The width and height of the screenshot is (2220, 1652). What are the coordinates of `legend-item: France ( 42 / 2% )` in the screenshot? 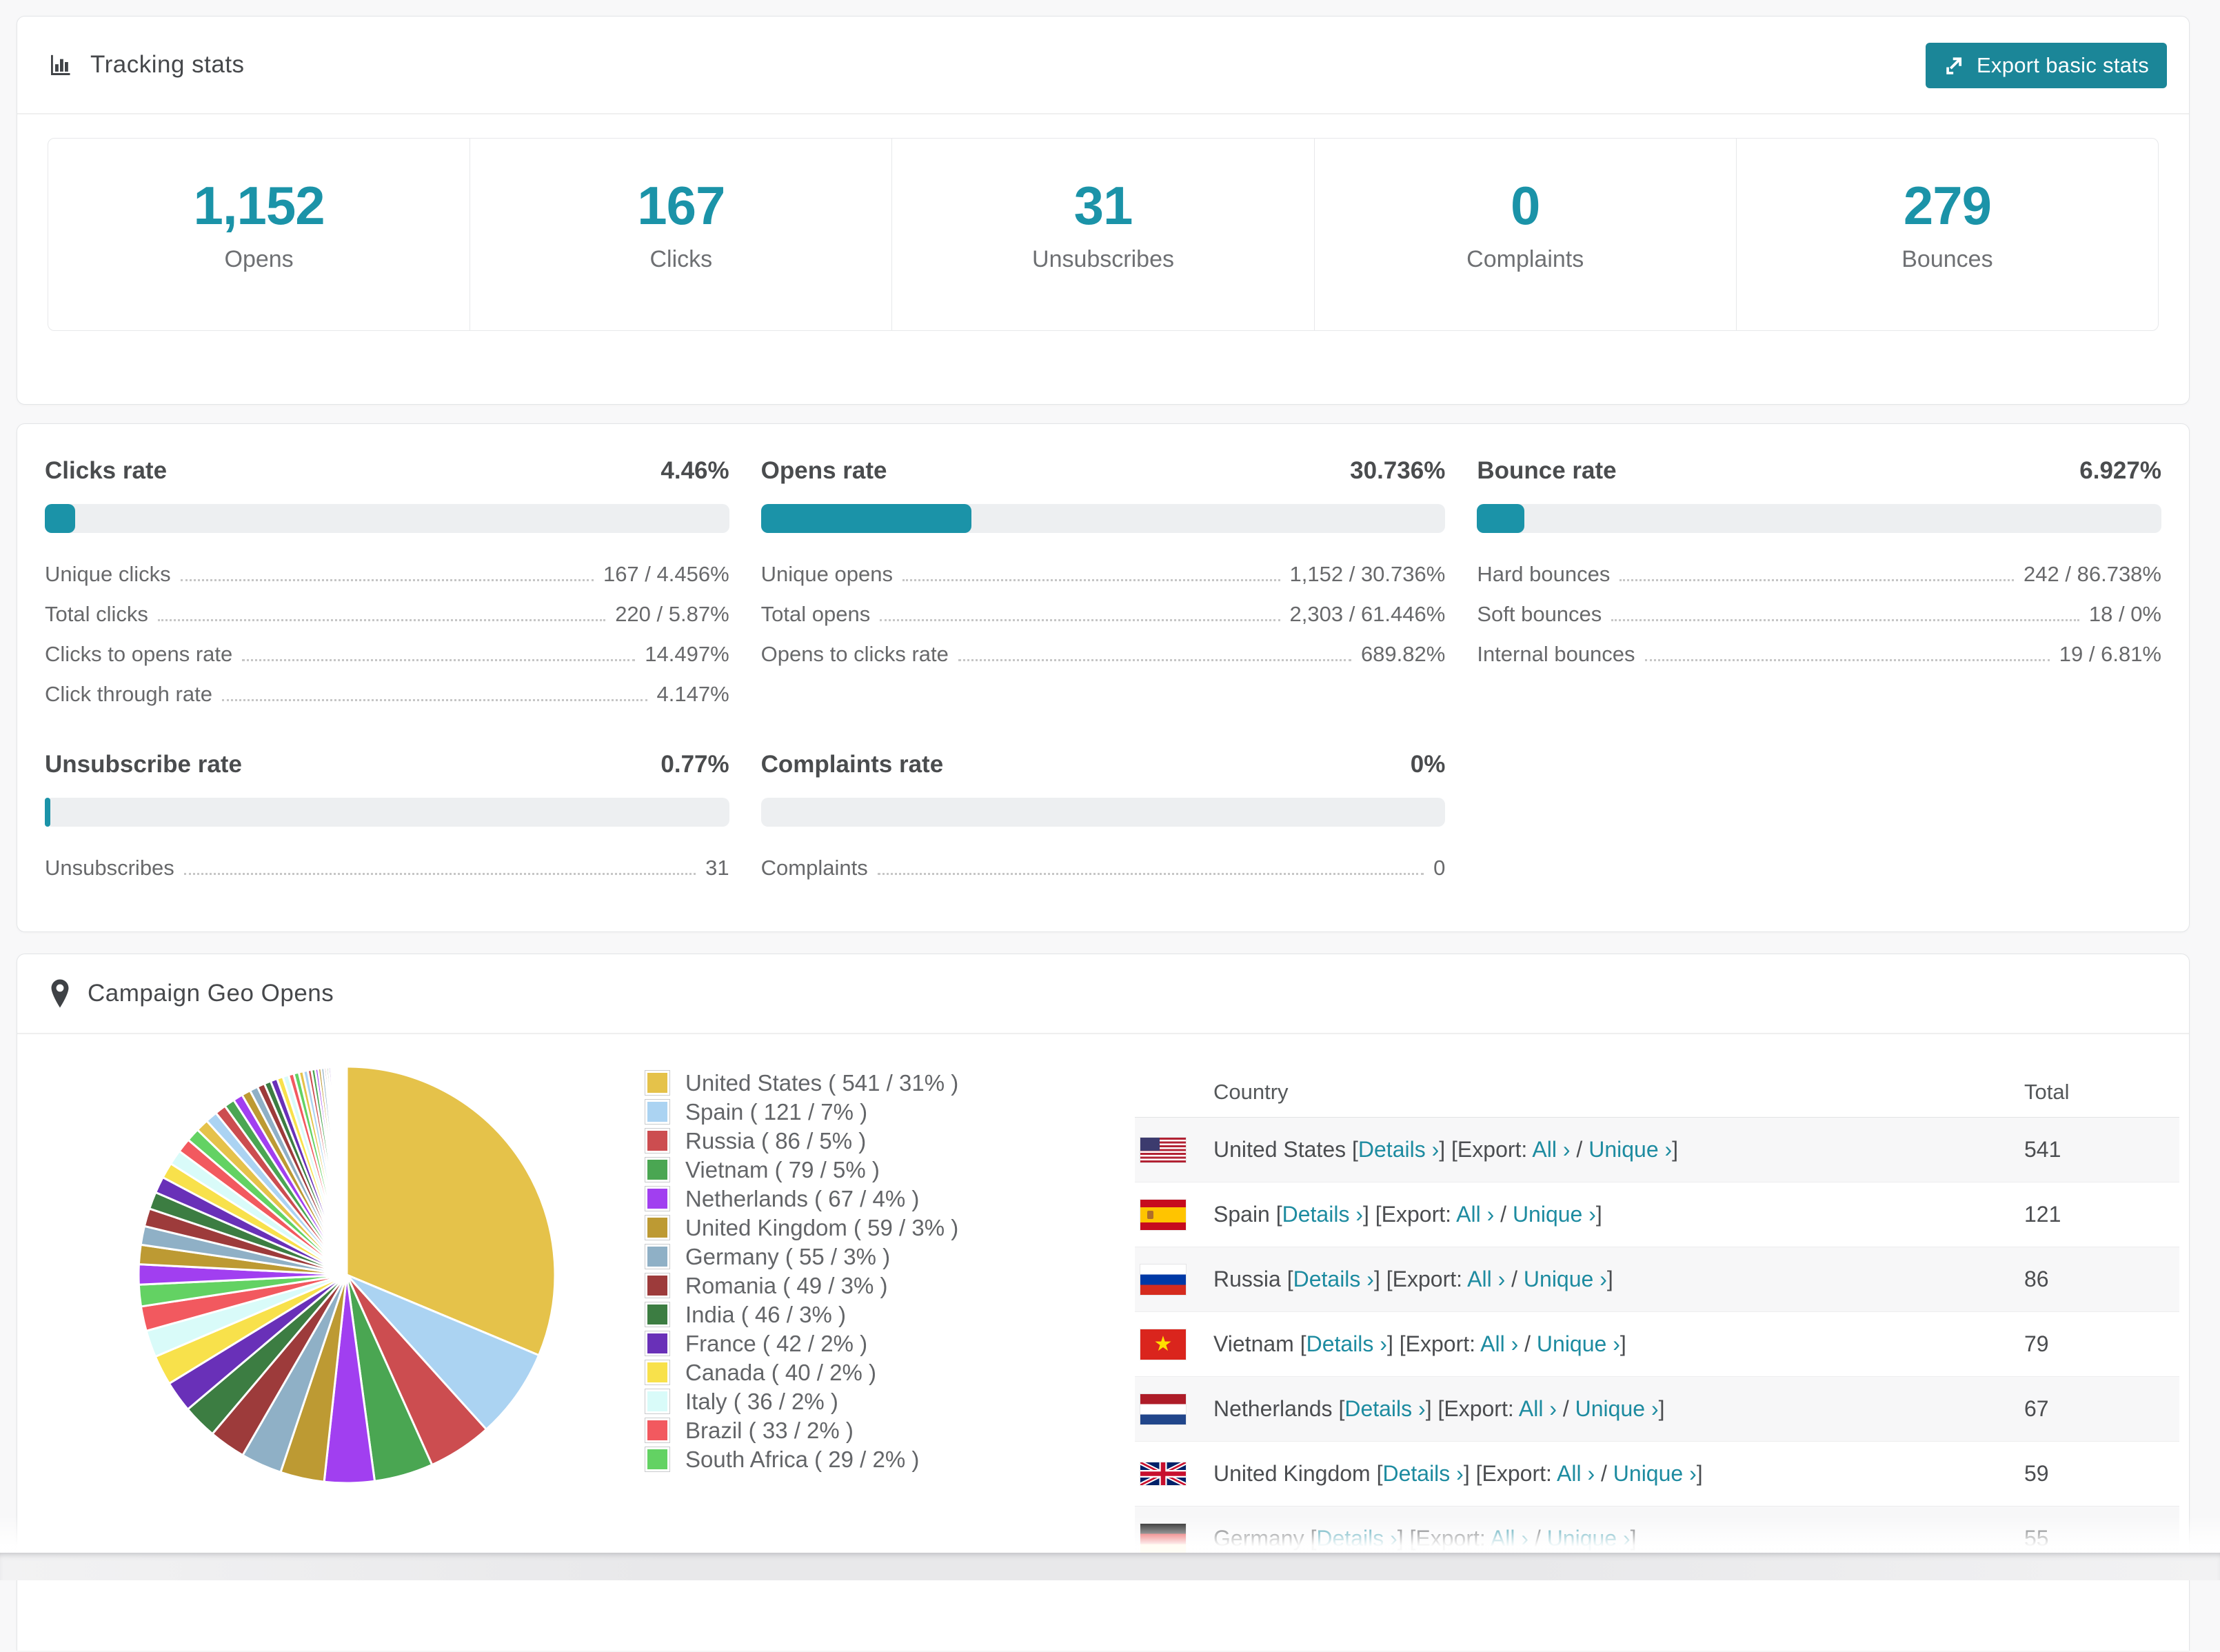 It's located at (869, 1343).